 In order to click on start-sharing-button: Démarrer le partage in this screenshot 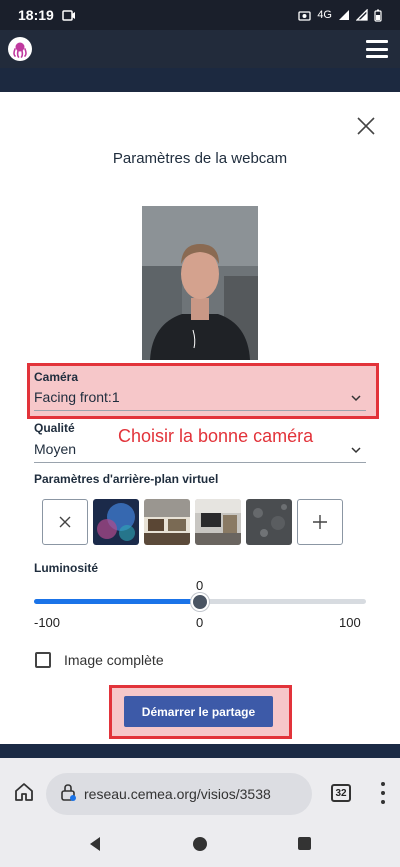, I will do `click(198, 711)`.